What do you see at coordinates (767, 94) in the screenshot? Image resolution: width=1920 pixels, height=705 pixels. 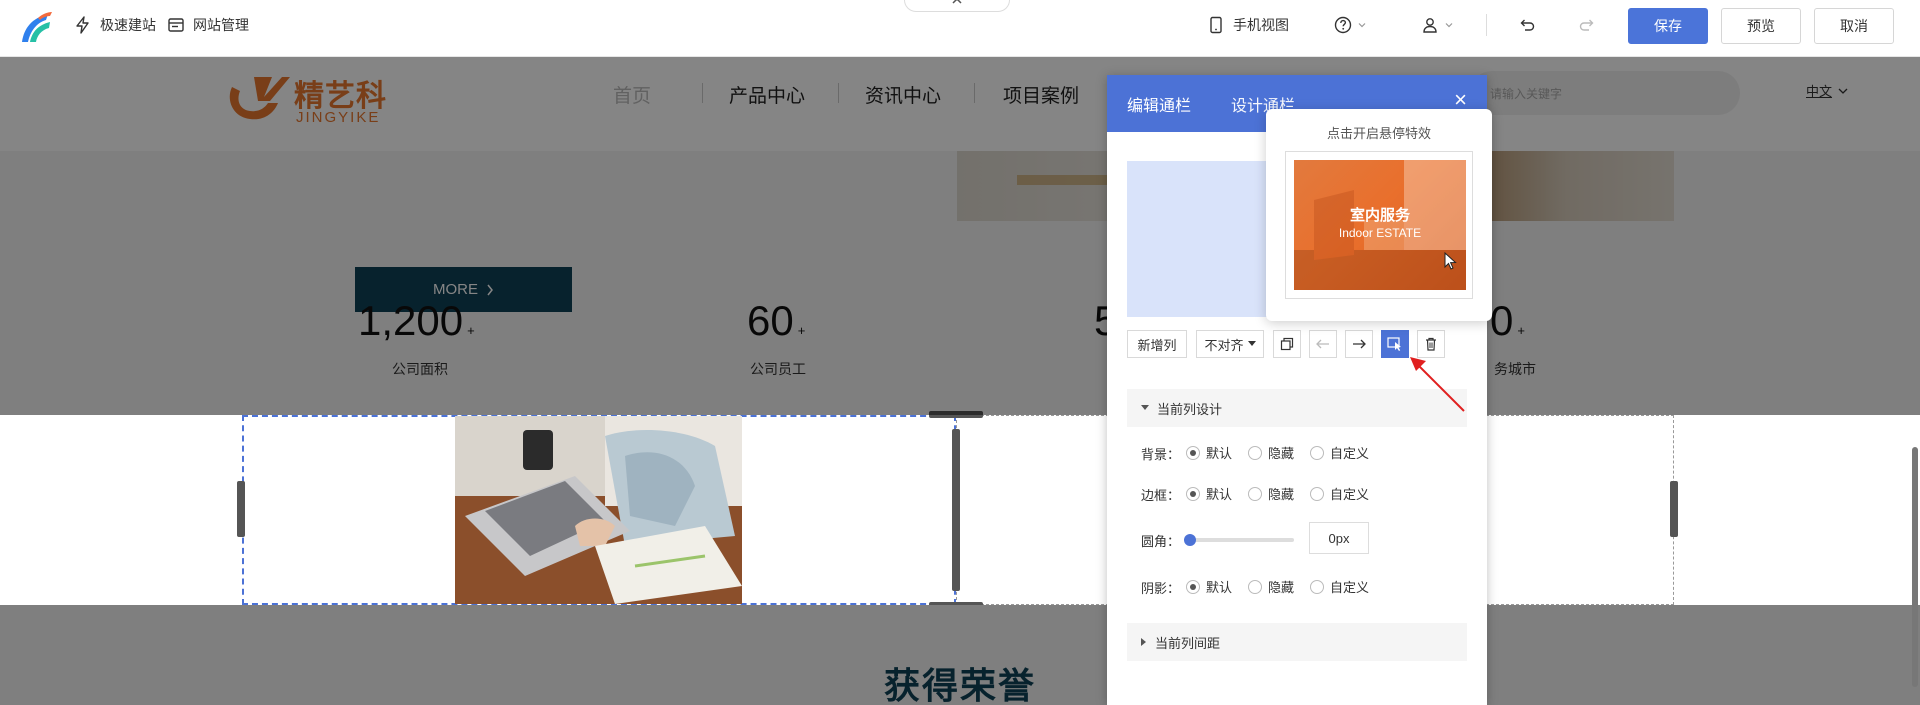 I see `nav-item-products: 产品中心` at bounding box center [767, 94].